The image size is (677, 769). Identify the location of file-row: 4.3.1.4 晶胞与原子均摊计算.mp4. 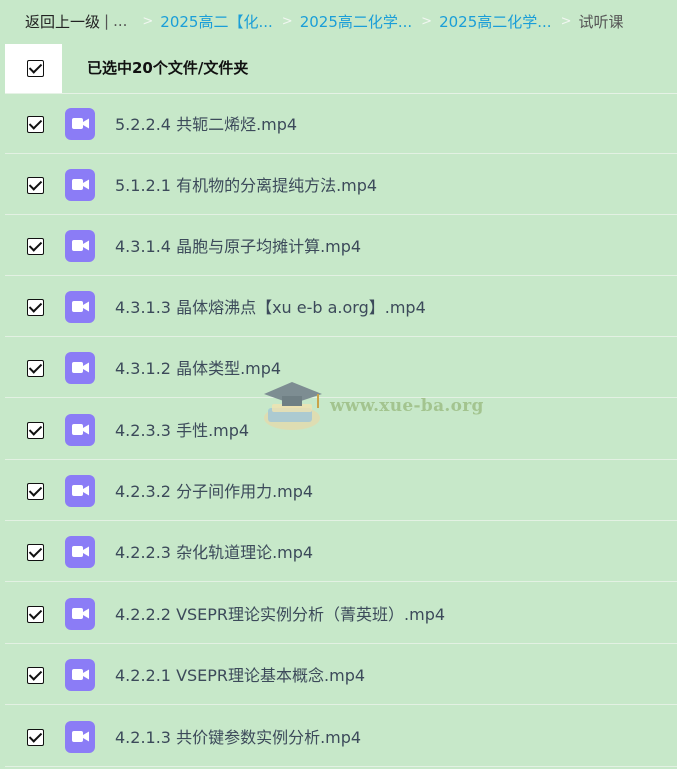
(341, 246).